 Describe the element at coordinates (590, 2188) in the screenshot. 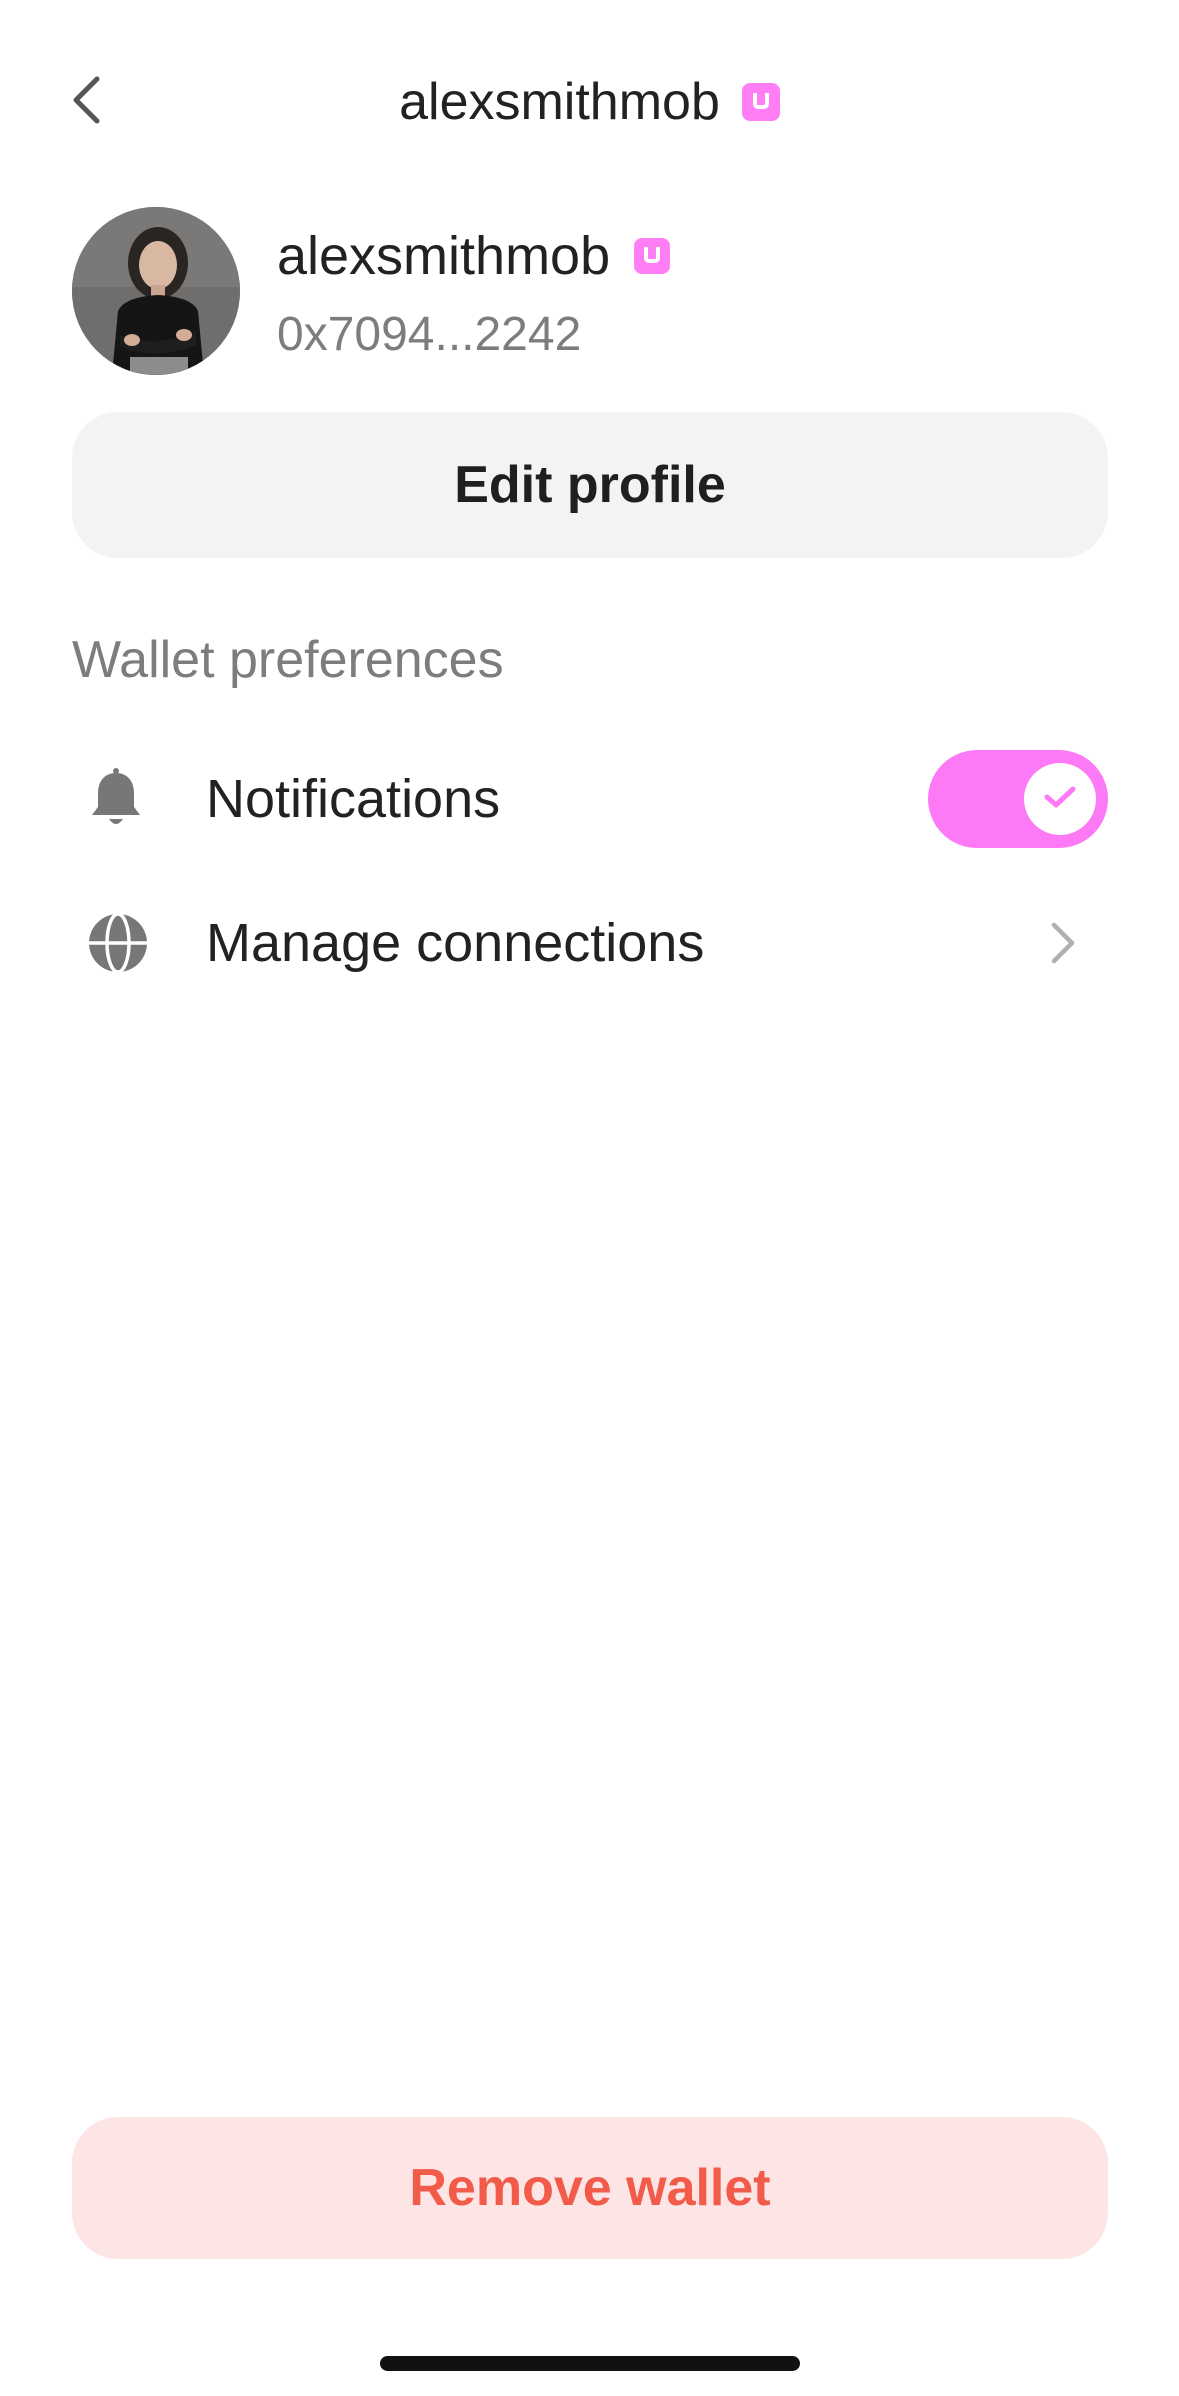

I see `remove-wallet-button: Remove wallet` at that location.